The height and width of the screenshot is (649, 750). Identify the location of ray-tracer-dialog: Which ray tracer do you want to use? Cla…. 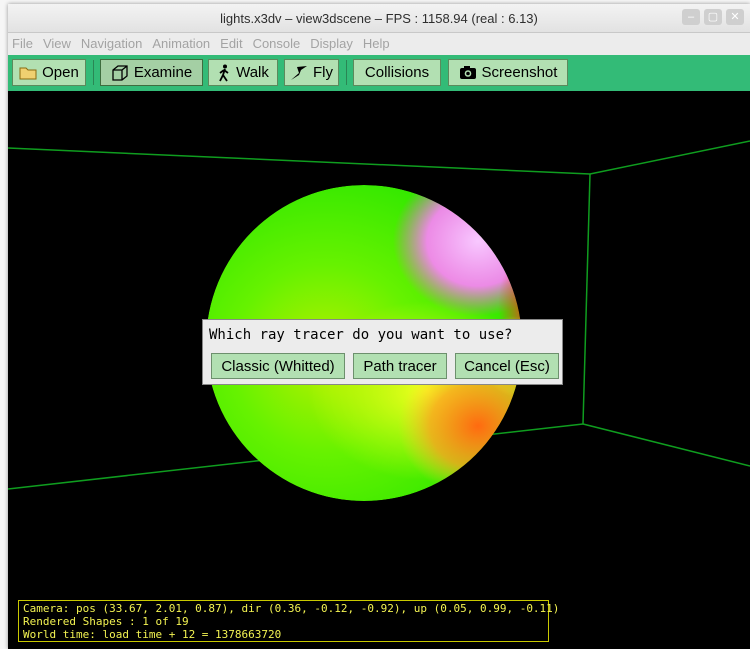
(382, 352).